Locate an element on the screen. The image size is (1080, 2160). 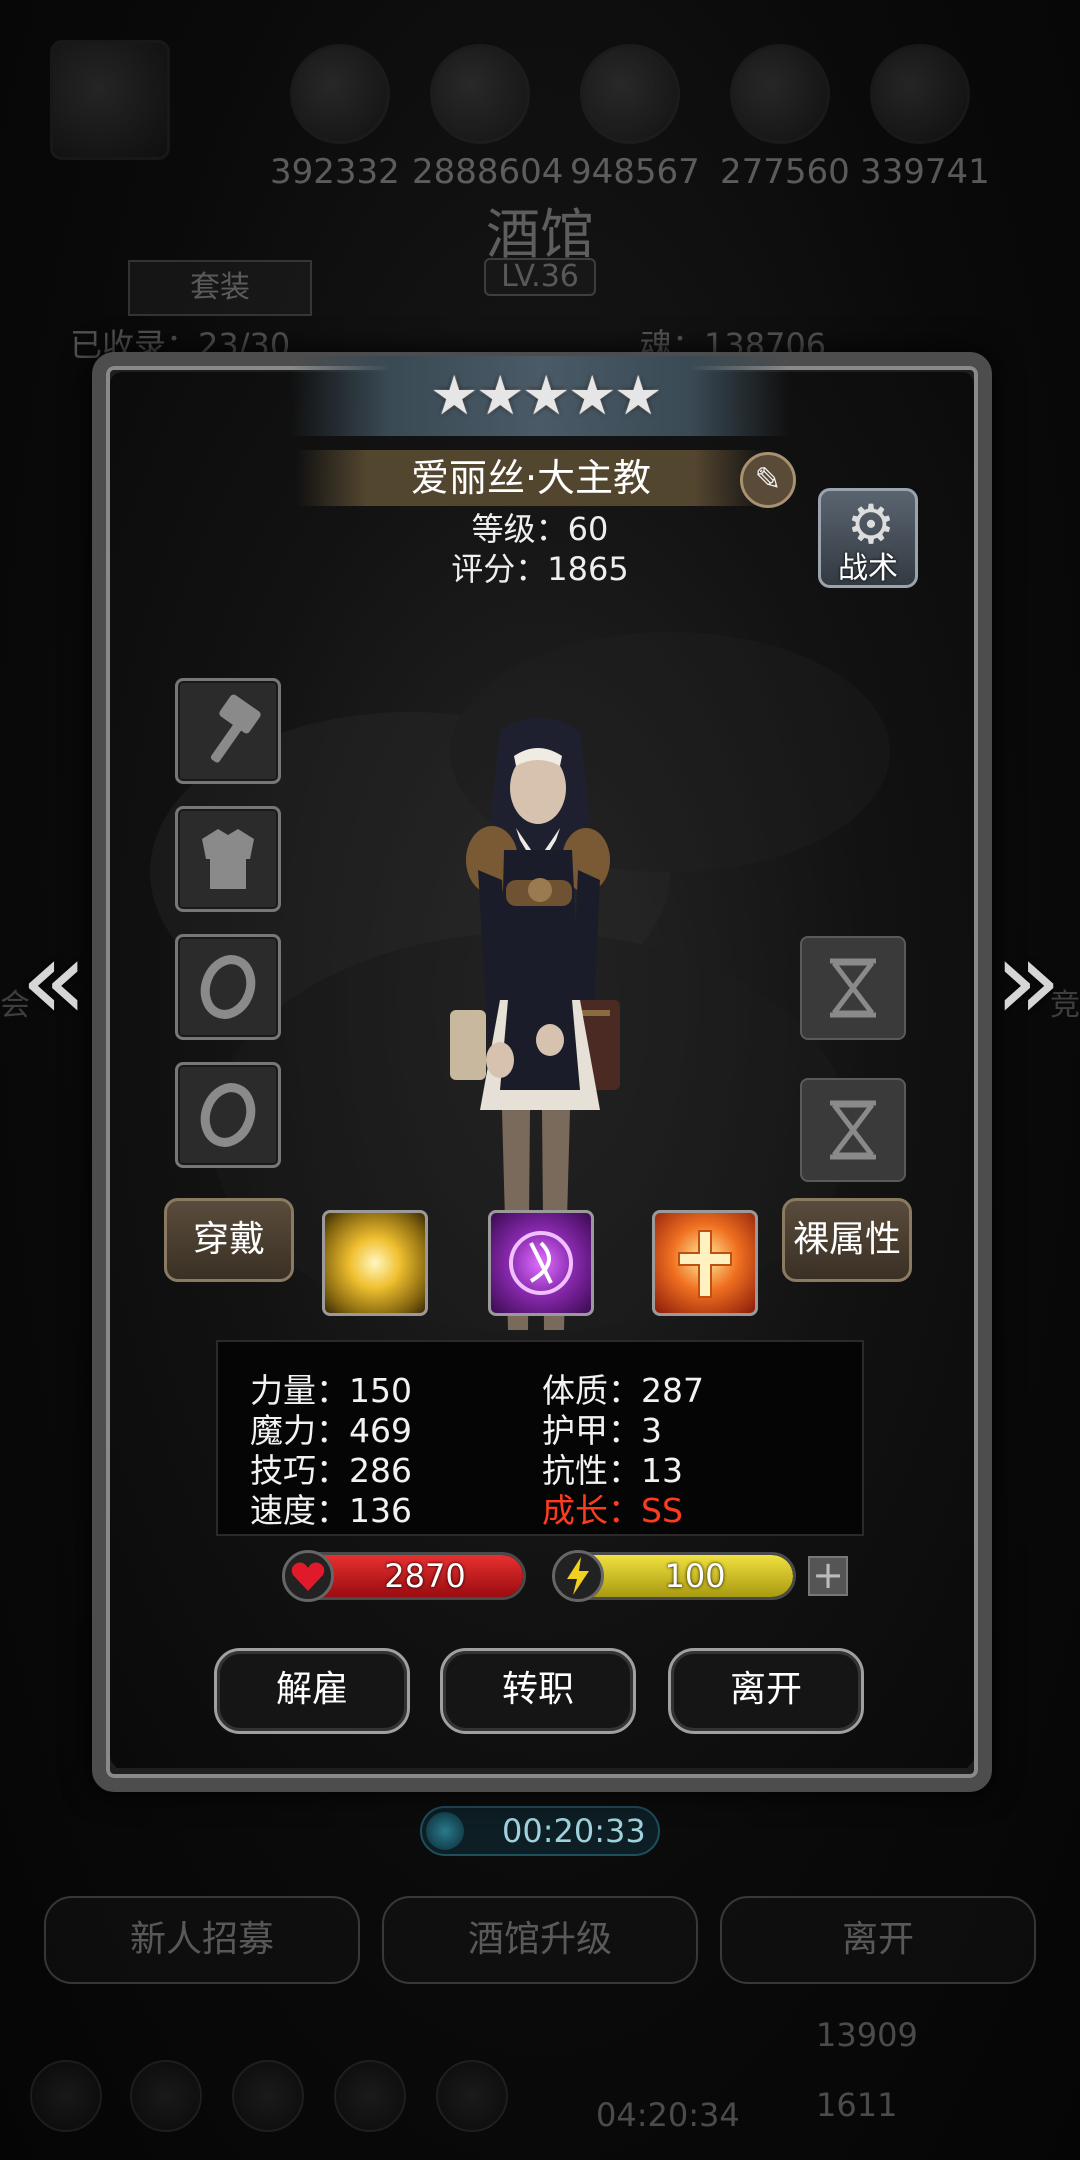
armor-slot is located at coordinates (228, 859).